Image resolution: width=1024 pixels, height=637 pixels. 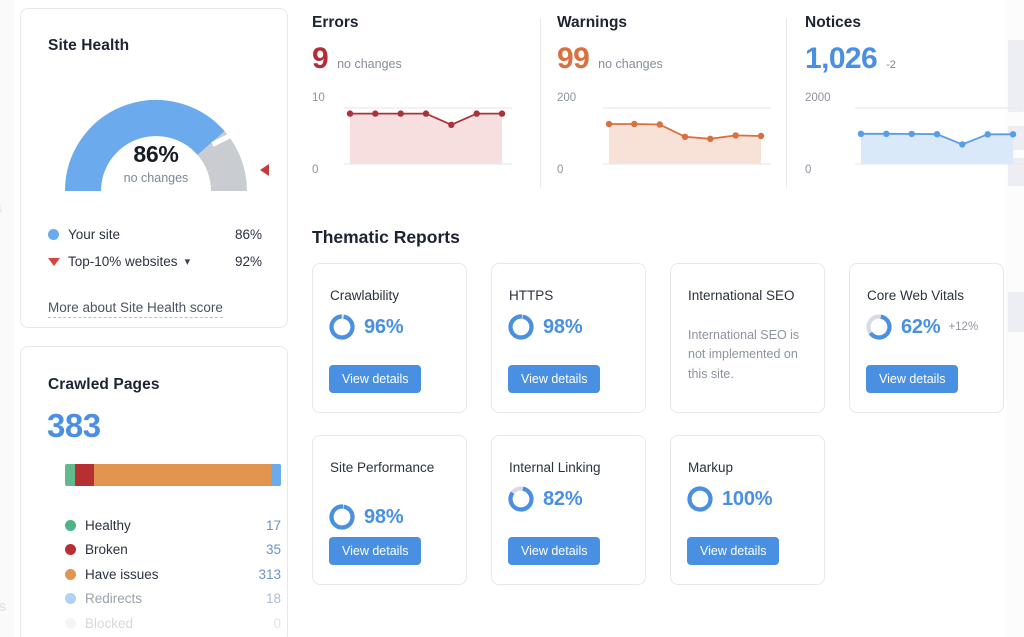 I want to click on thematic-card-title: Core Web Vitals, so click(x=916, y=295).